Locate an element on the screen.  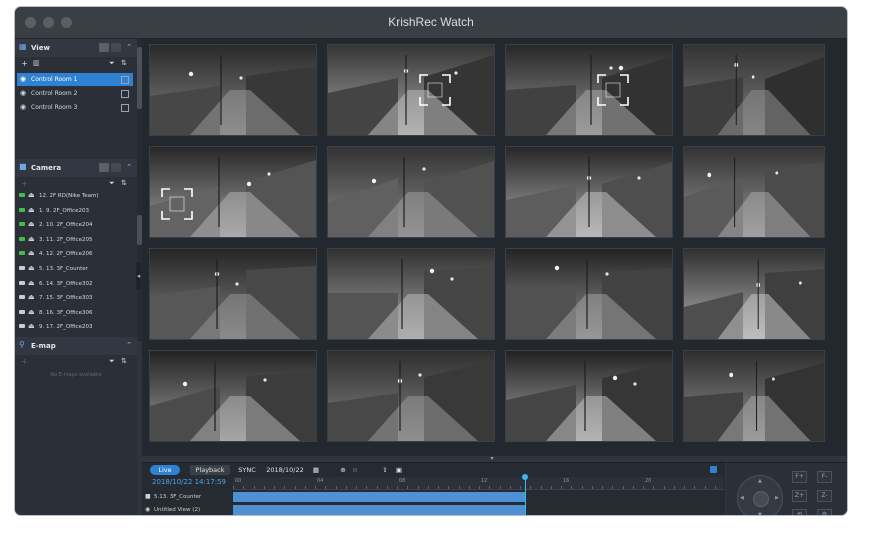
arrow-left-icon: ◀ is located at coordinates (742, 498).